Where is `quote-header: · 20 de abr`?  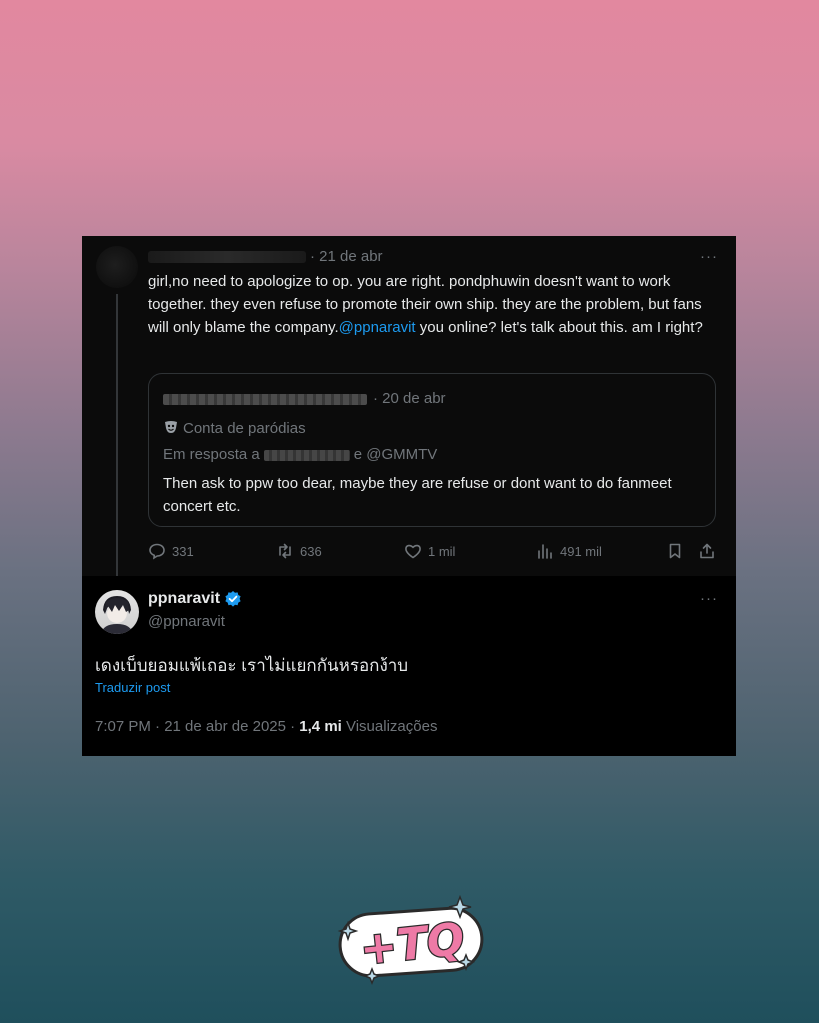 quote-header: · 20 de abr is located at coordinates (304, 398).